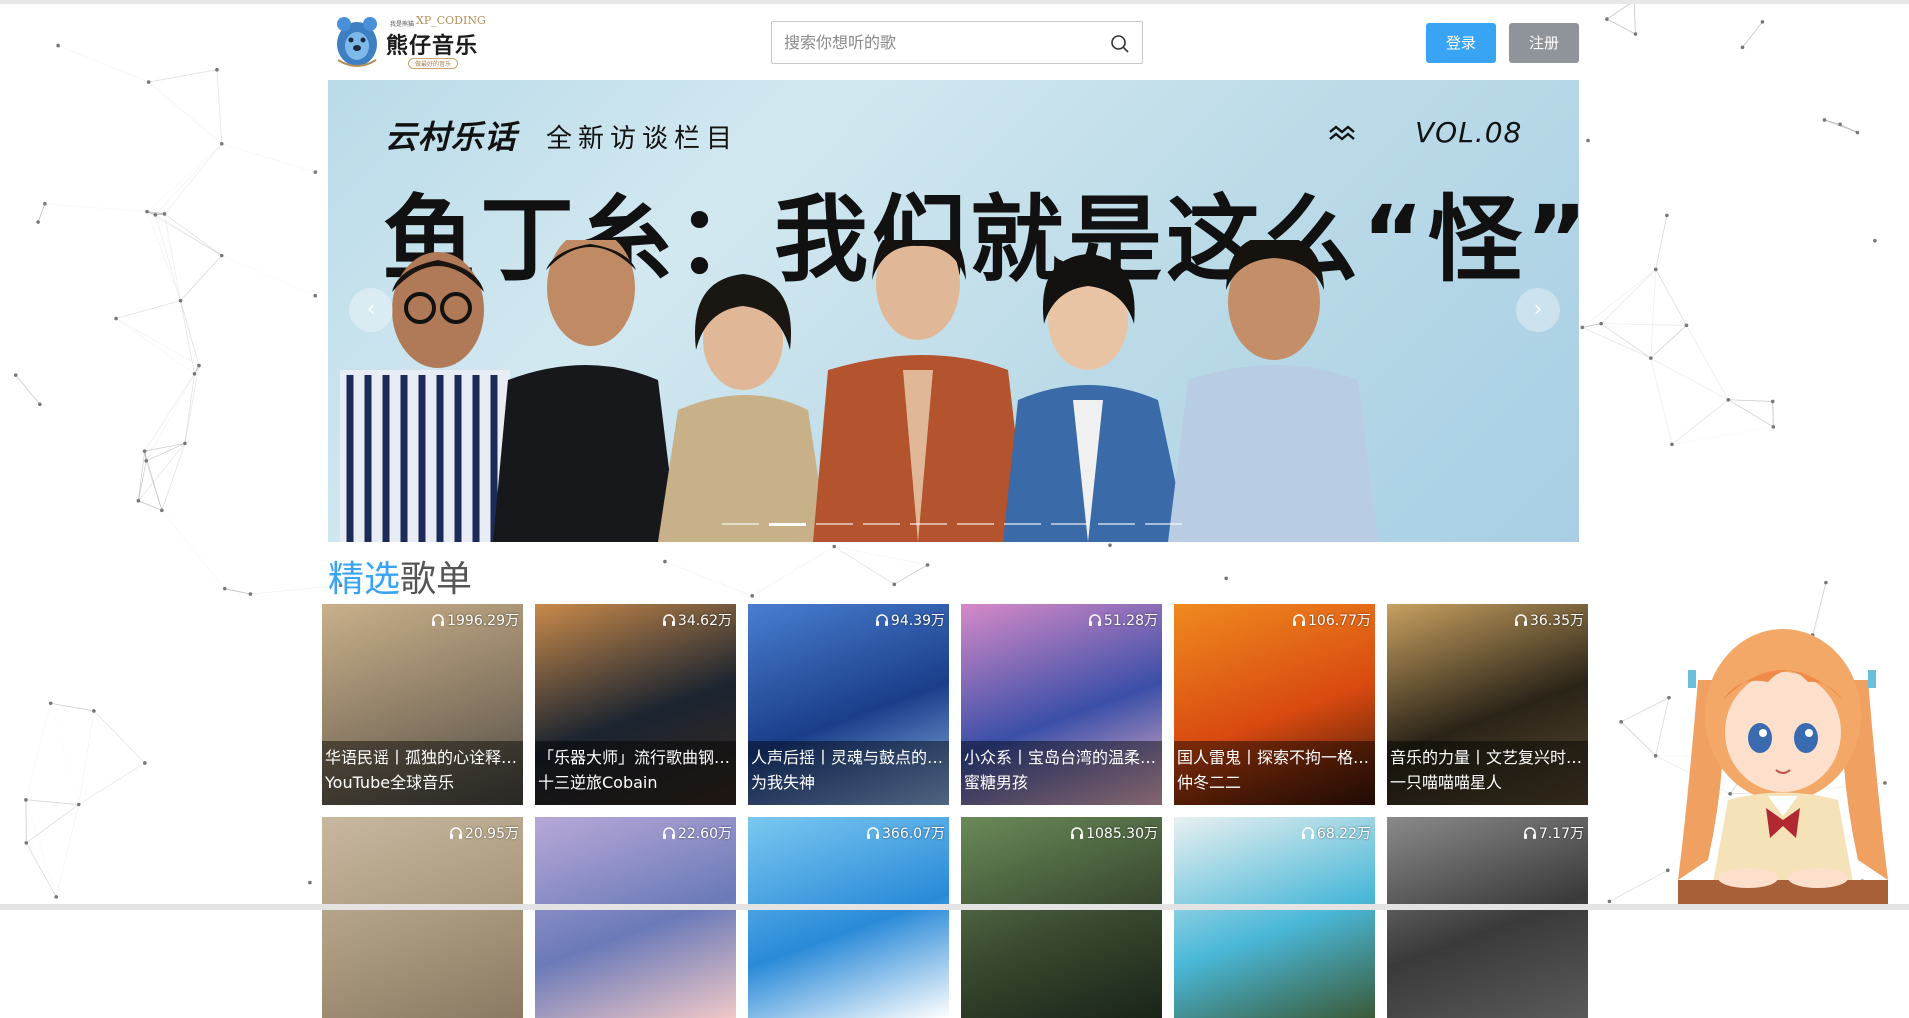 This screenshot has height=1018, width=1909. Describe the element at coordinates (371, 310) in the screenshot. I see `carousel-prev-button: ‹` at that location.